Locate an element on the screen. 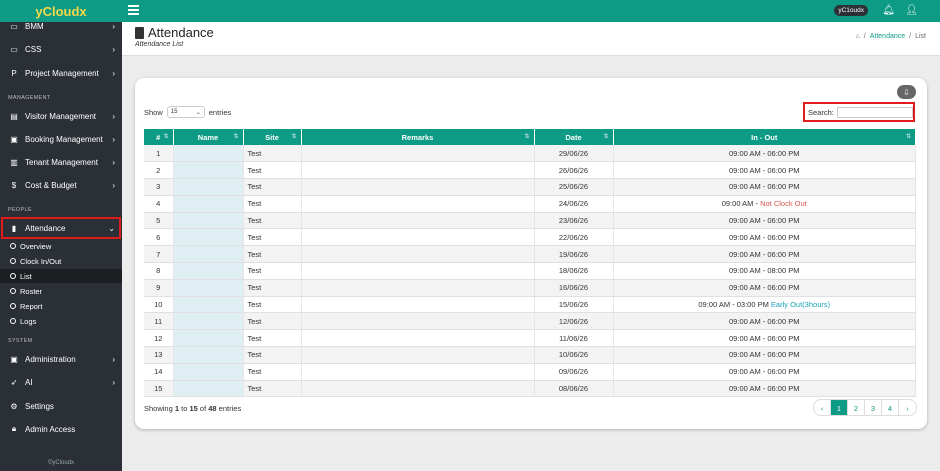 The height and width of the screenshot is (471, 940). col-label: Site is located at coordinates (272, 137).